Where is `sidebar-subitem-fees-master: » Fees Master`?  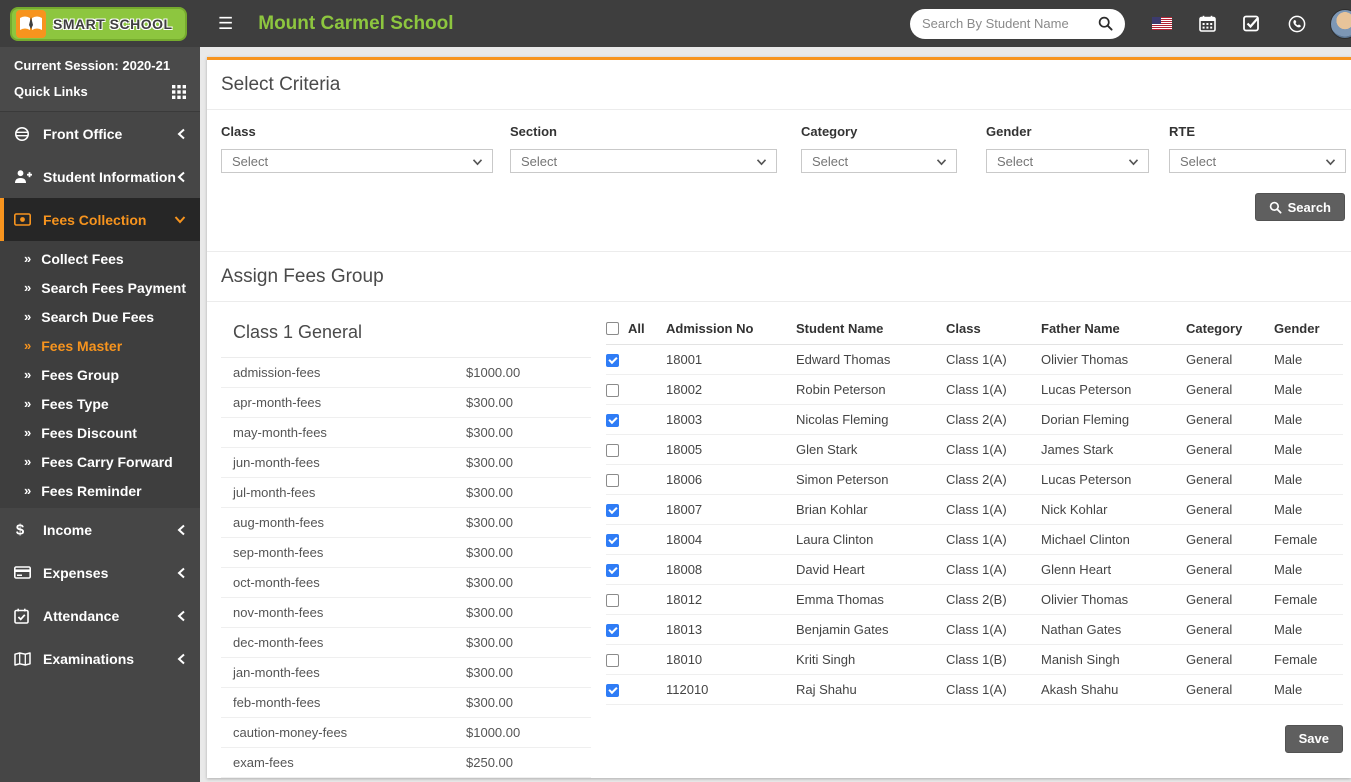 sidebar-subitem-fees-master: » Fees Master is located at coordinates (100, 345).